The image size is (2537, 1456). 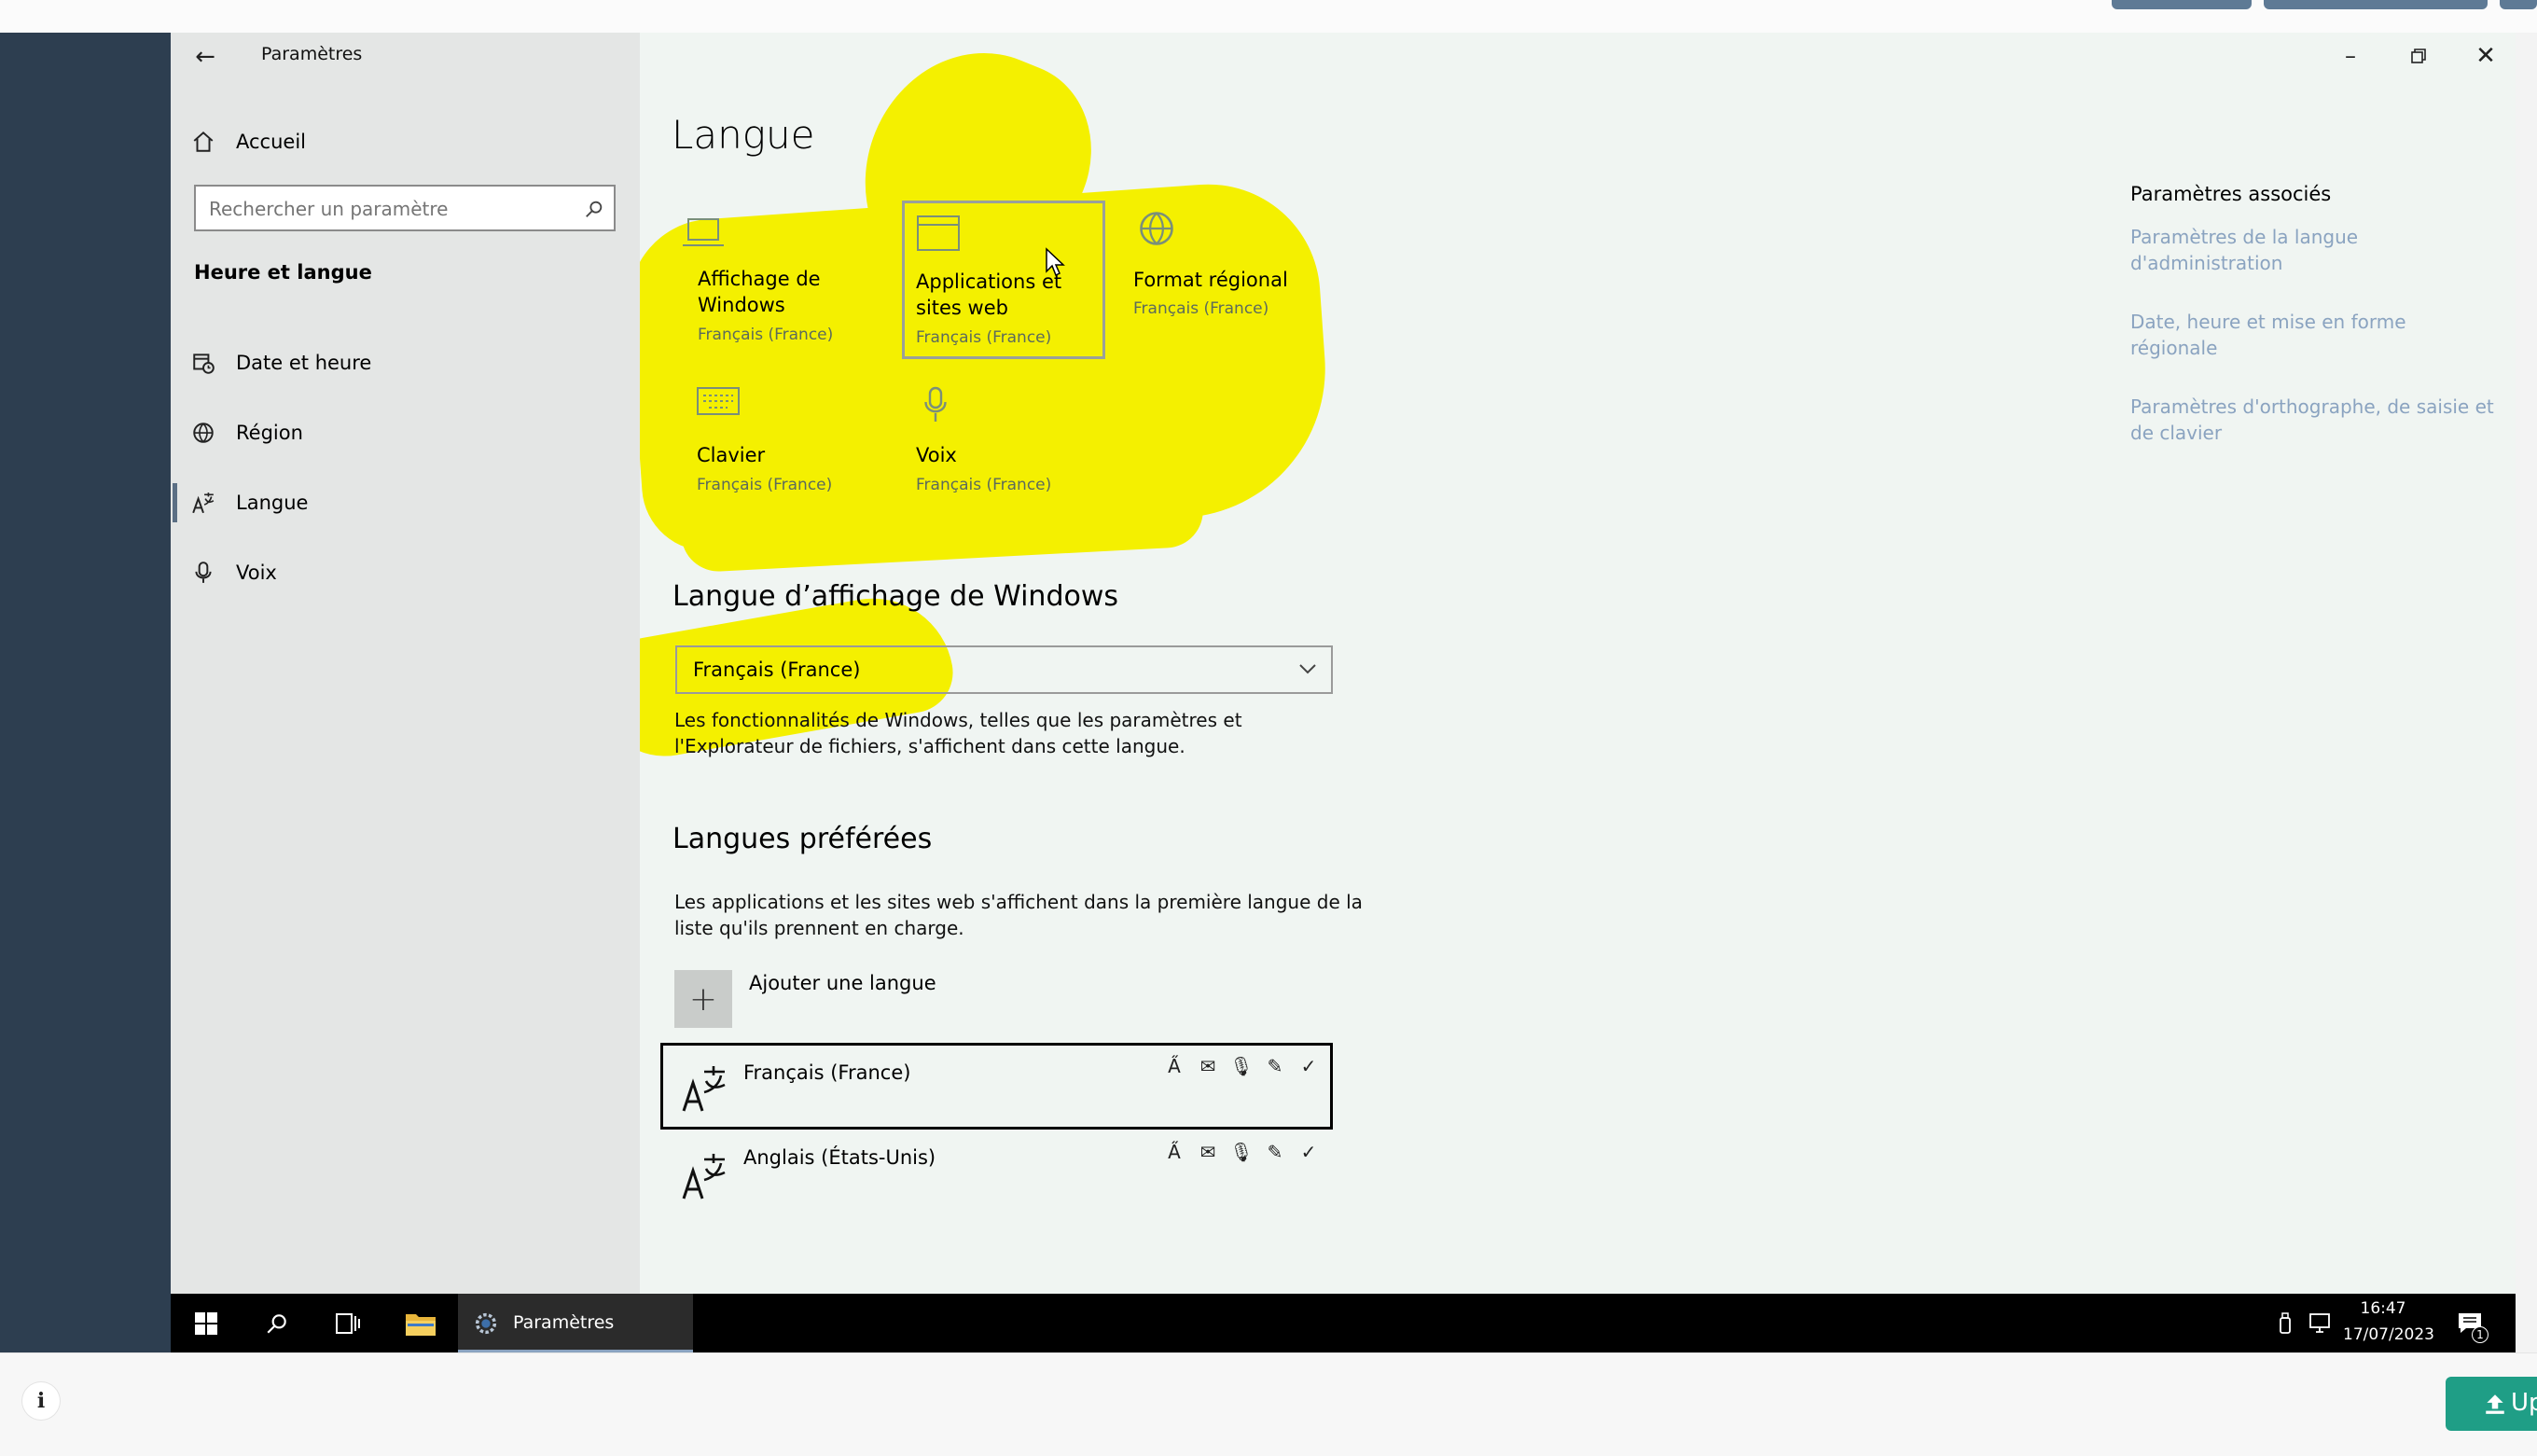 I want to click on language-row: Anglais (États-Unis) A̋ ✉ 🎙 ✎ ✓, so click(x=996, y=1175).